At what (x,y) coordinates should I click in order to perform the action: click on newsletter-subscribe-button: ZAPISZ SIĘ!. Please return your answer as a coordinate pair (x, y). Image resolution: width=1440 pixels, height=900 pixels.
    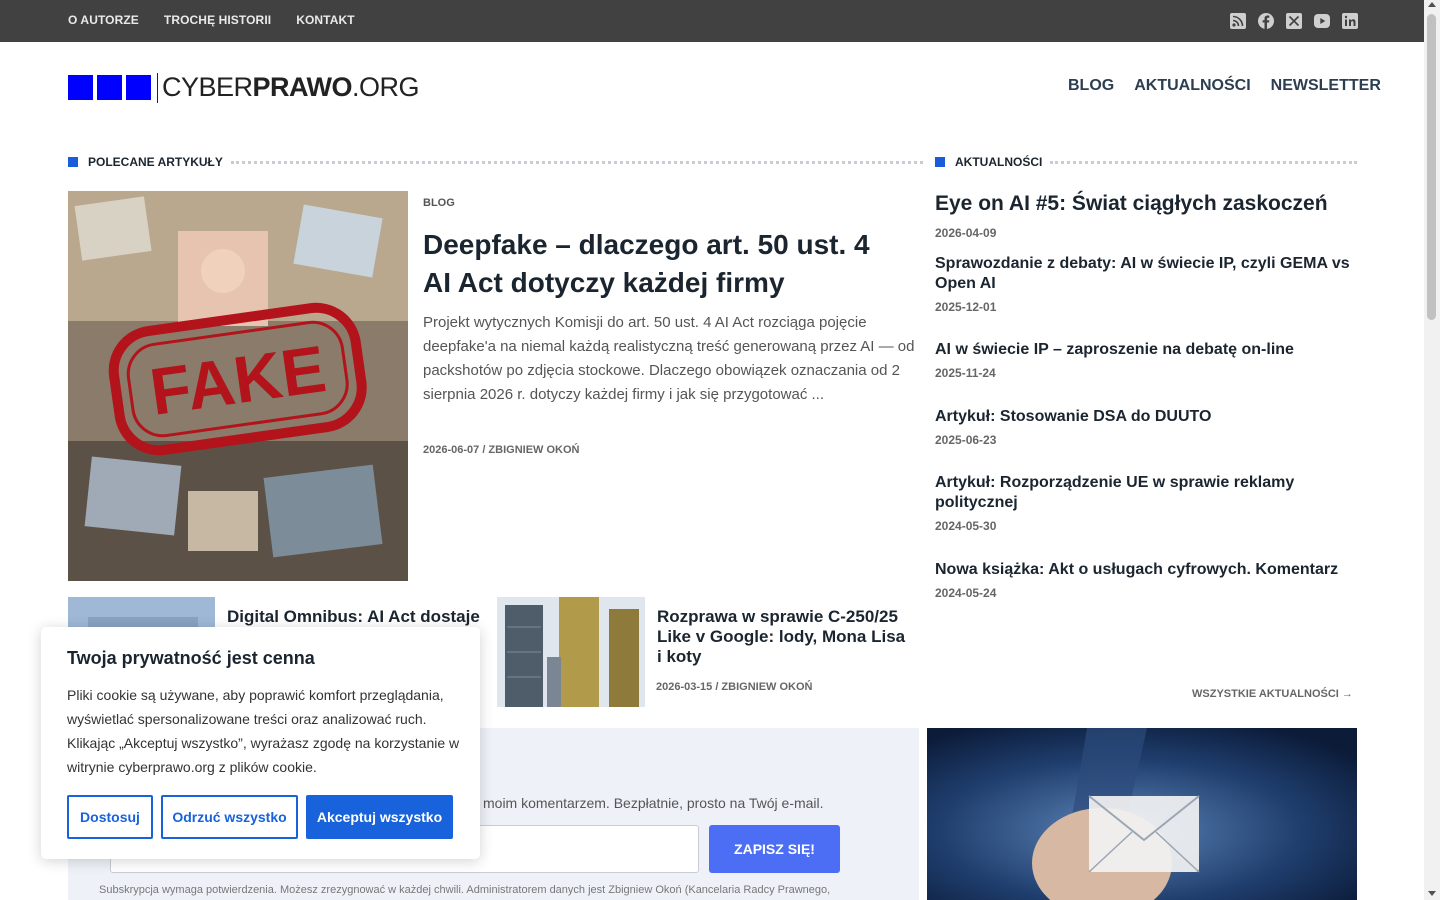
    Looking at the image, I should click on (774, 849).